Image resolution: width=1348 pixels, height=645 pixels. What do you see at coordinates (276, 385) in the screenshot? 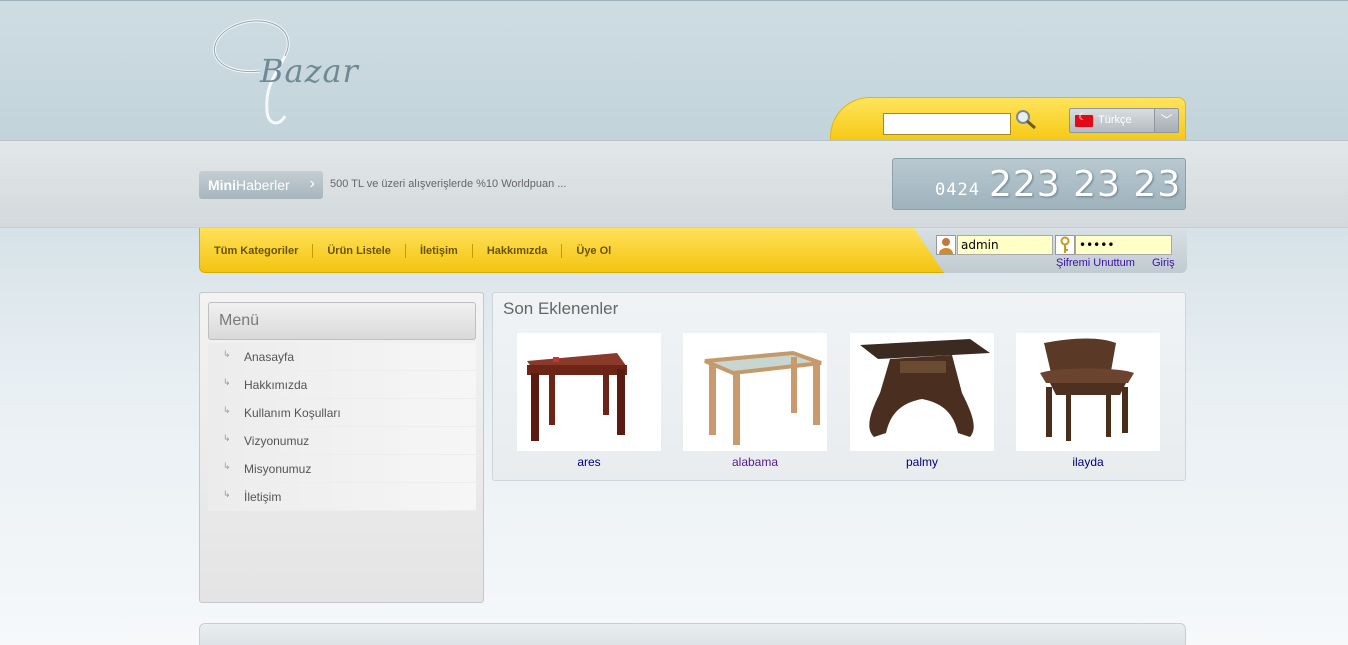
I see `sidebar-item-label: Hakkımızda` at bounding box center [276, 385].